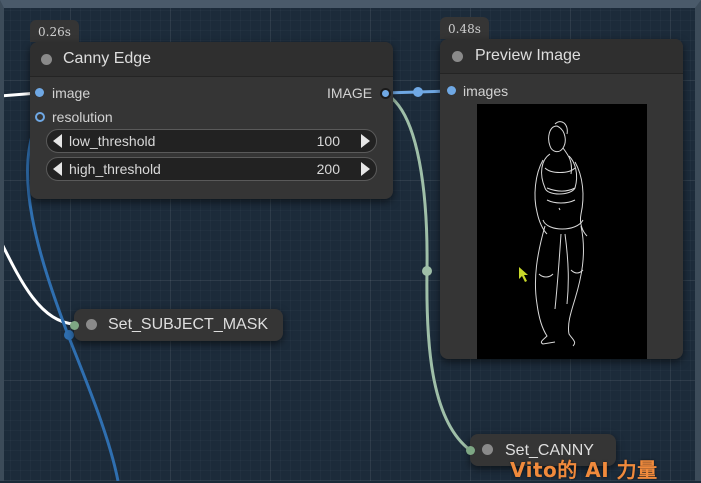  What do you see at coordinates (427, 271) in the screenshot?
I see `reroute-dot-mid` at bounding box center [427, 271].